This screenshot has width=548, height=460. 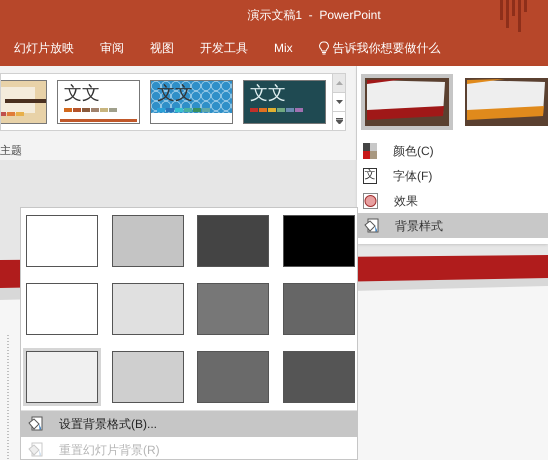 What do you see at coordinates (370, 176) in the screenshot?
I see `font-icon: 文` at bounding box center [370, 176].